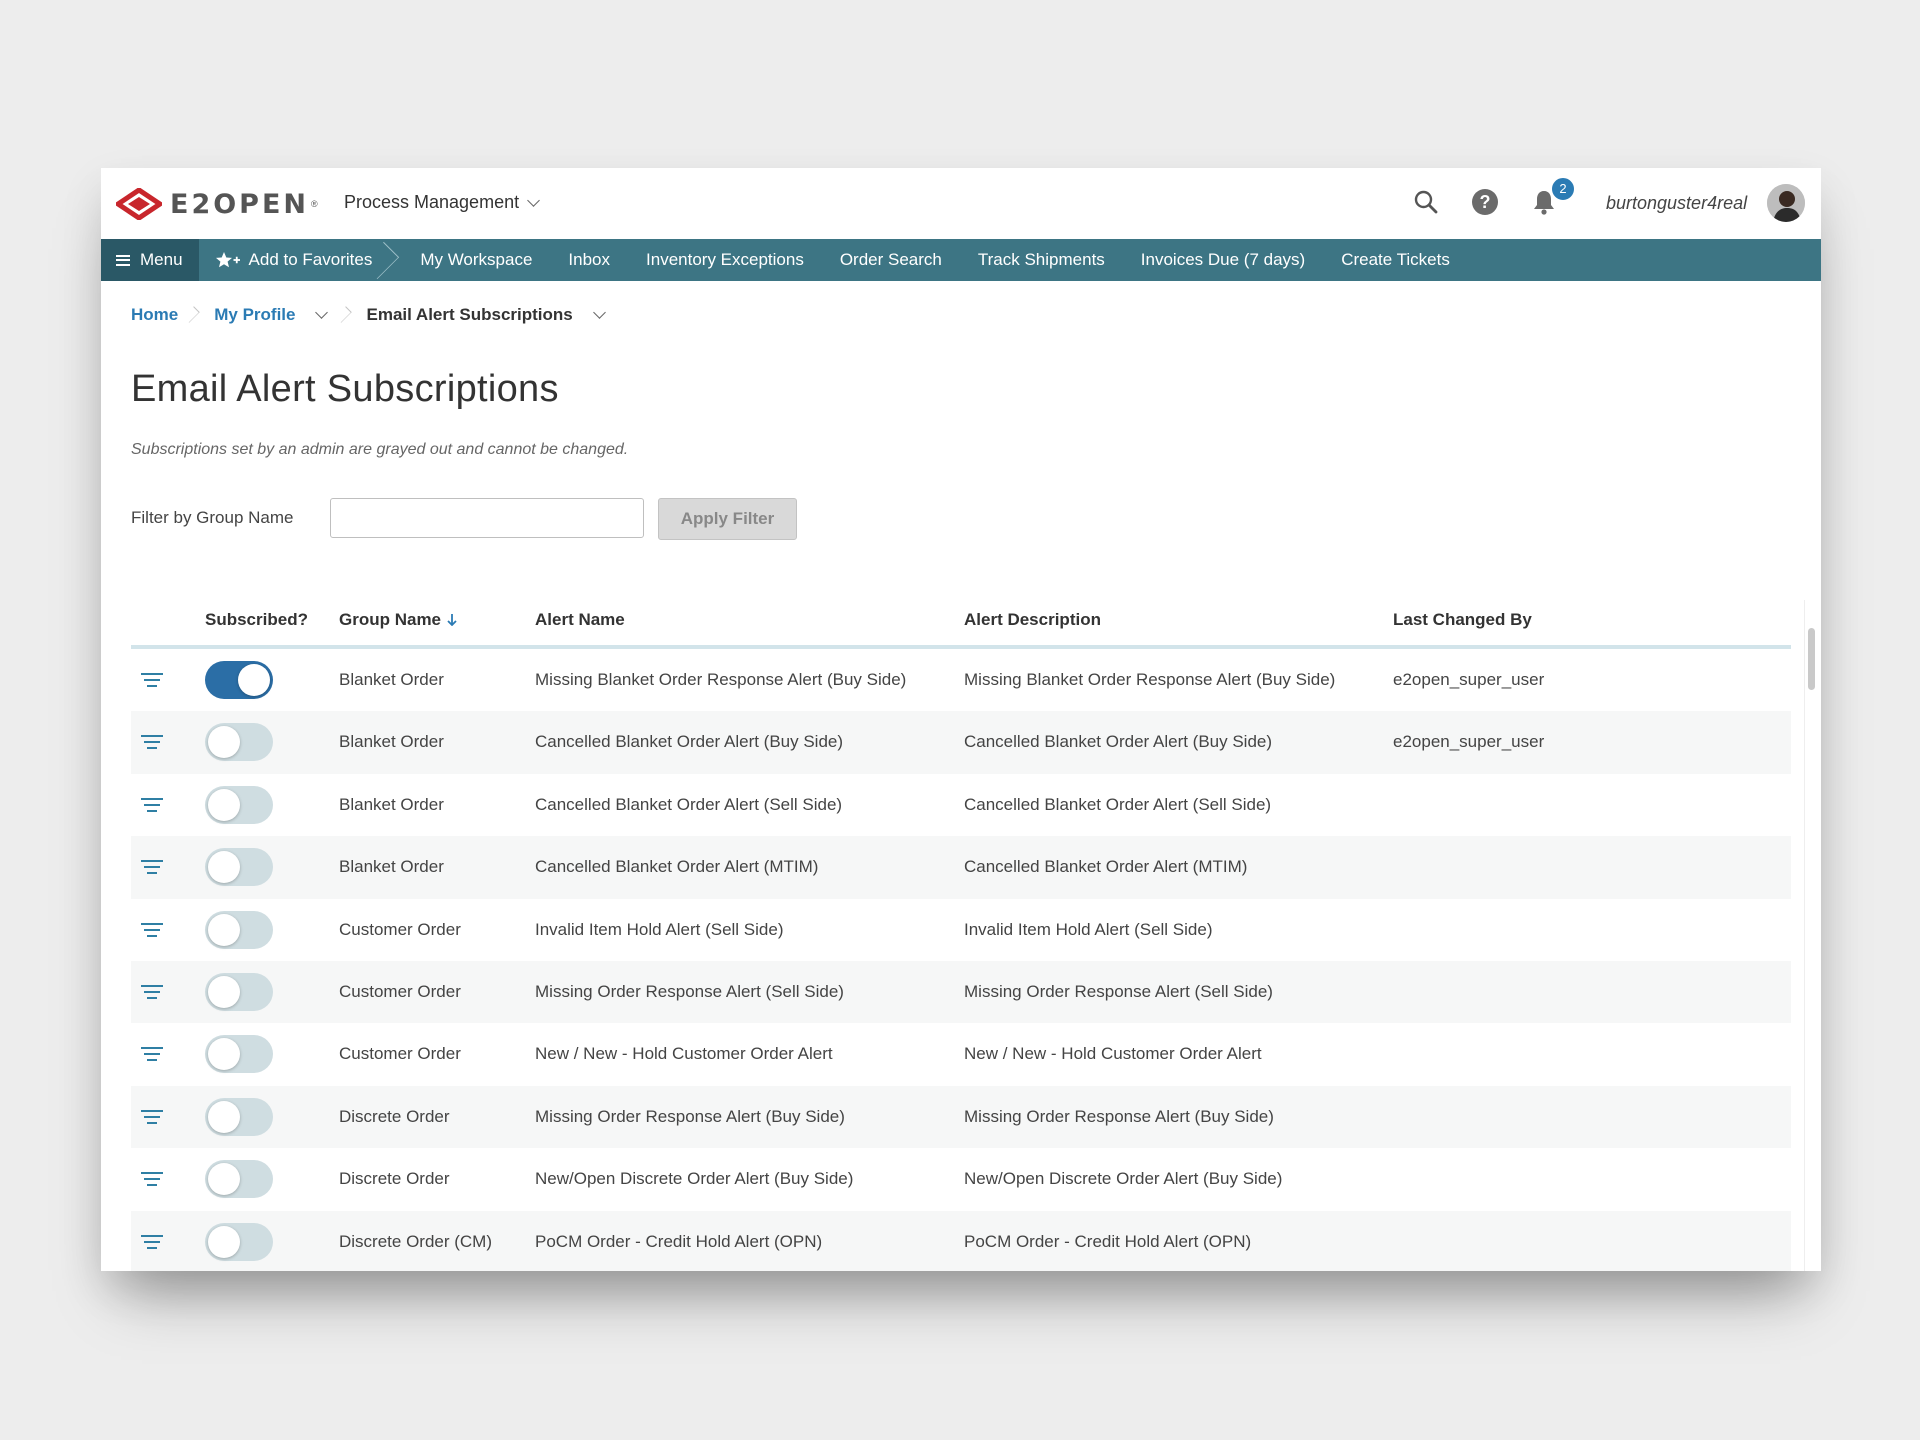 This screenshot has width=1920, height=1440. I want to click on group-name-cell: Customer Order, so click(400, 1054).